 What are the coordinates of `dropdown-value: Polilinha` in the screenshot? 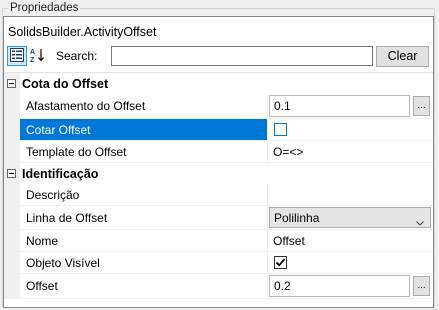 It's located at (297, 217).